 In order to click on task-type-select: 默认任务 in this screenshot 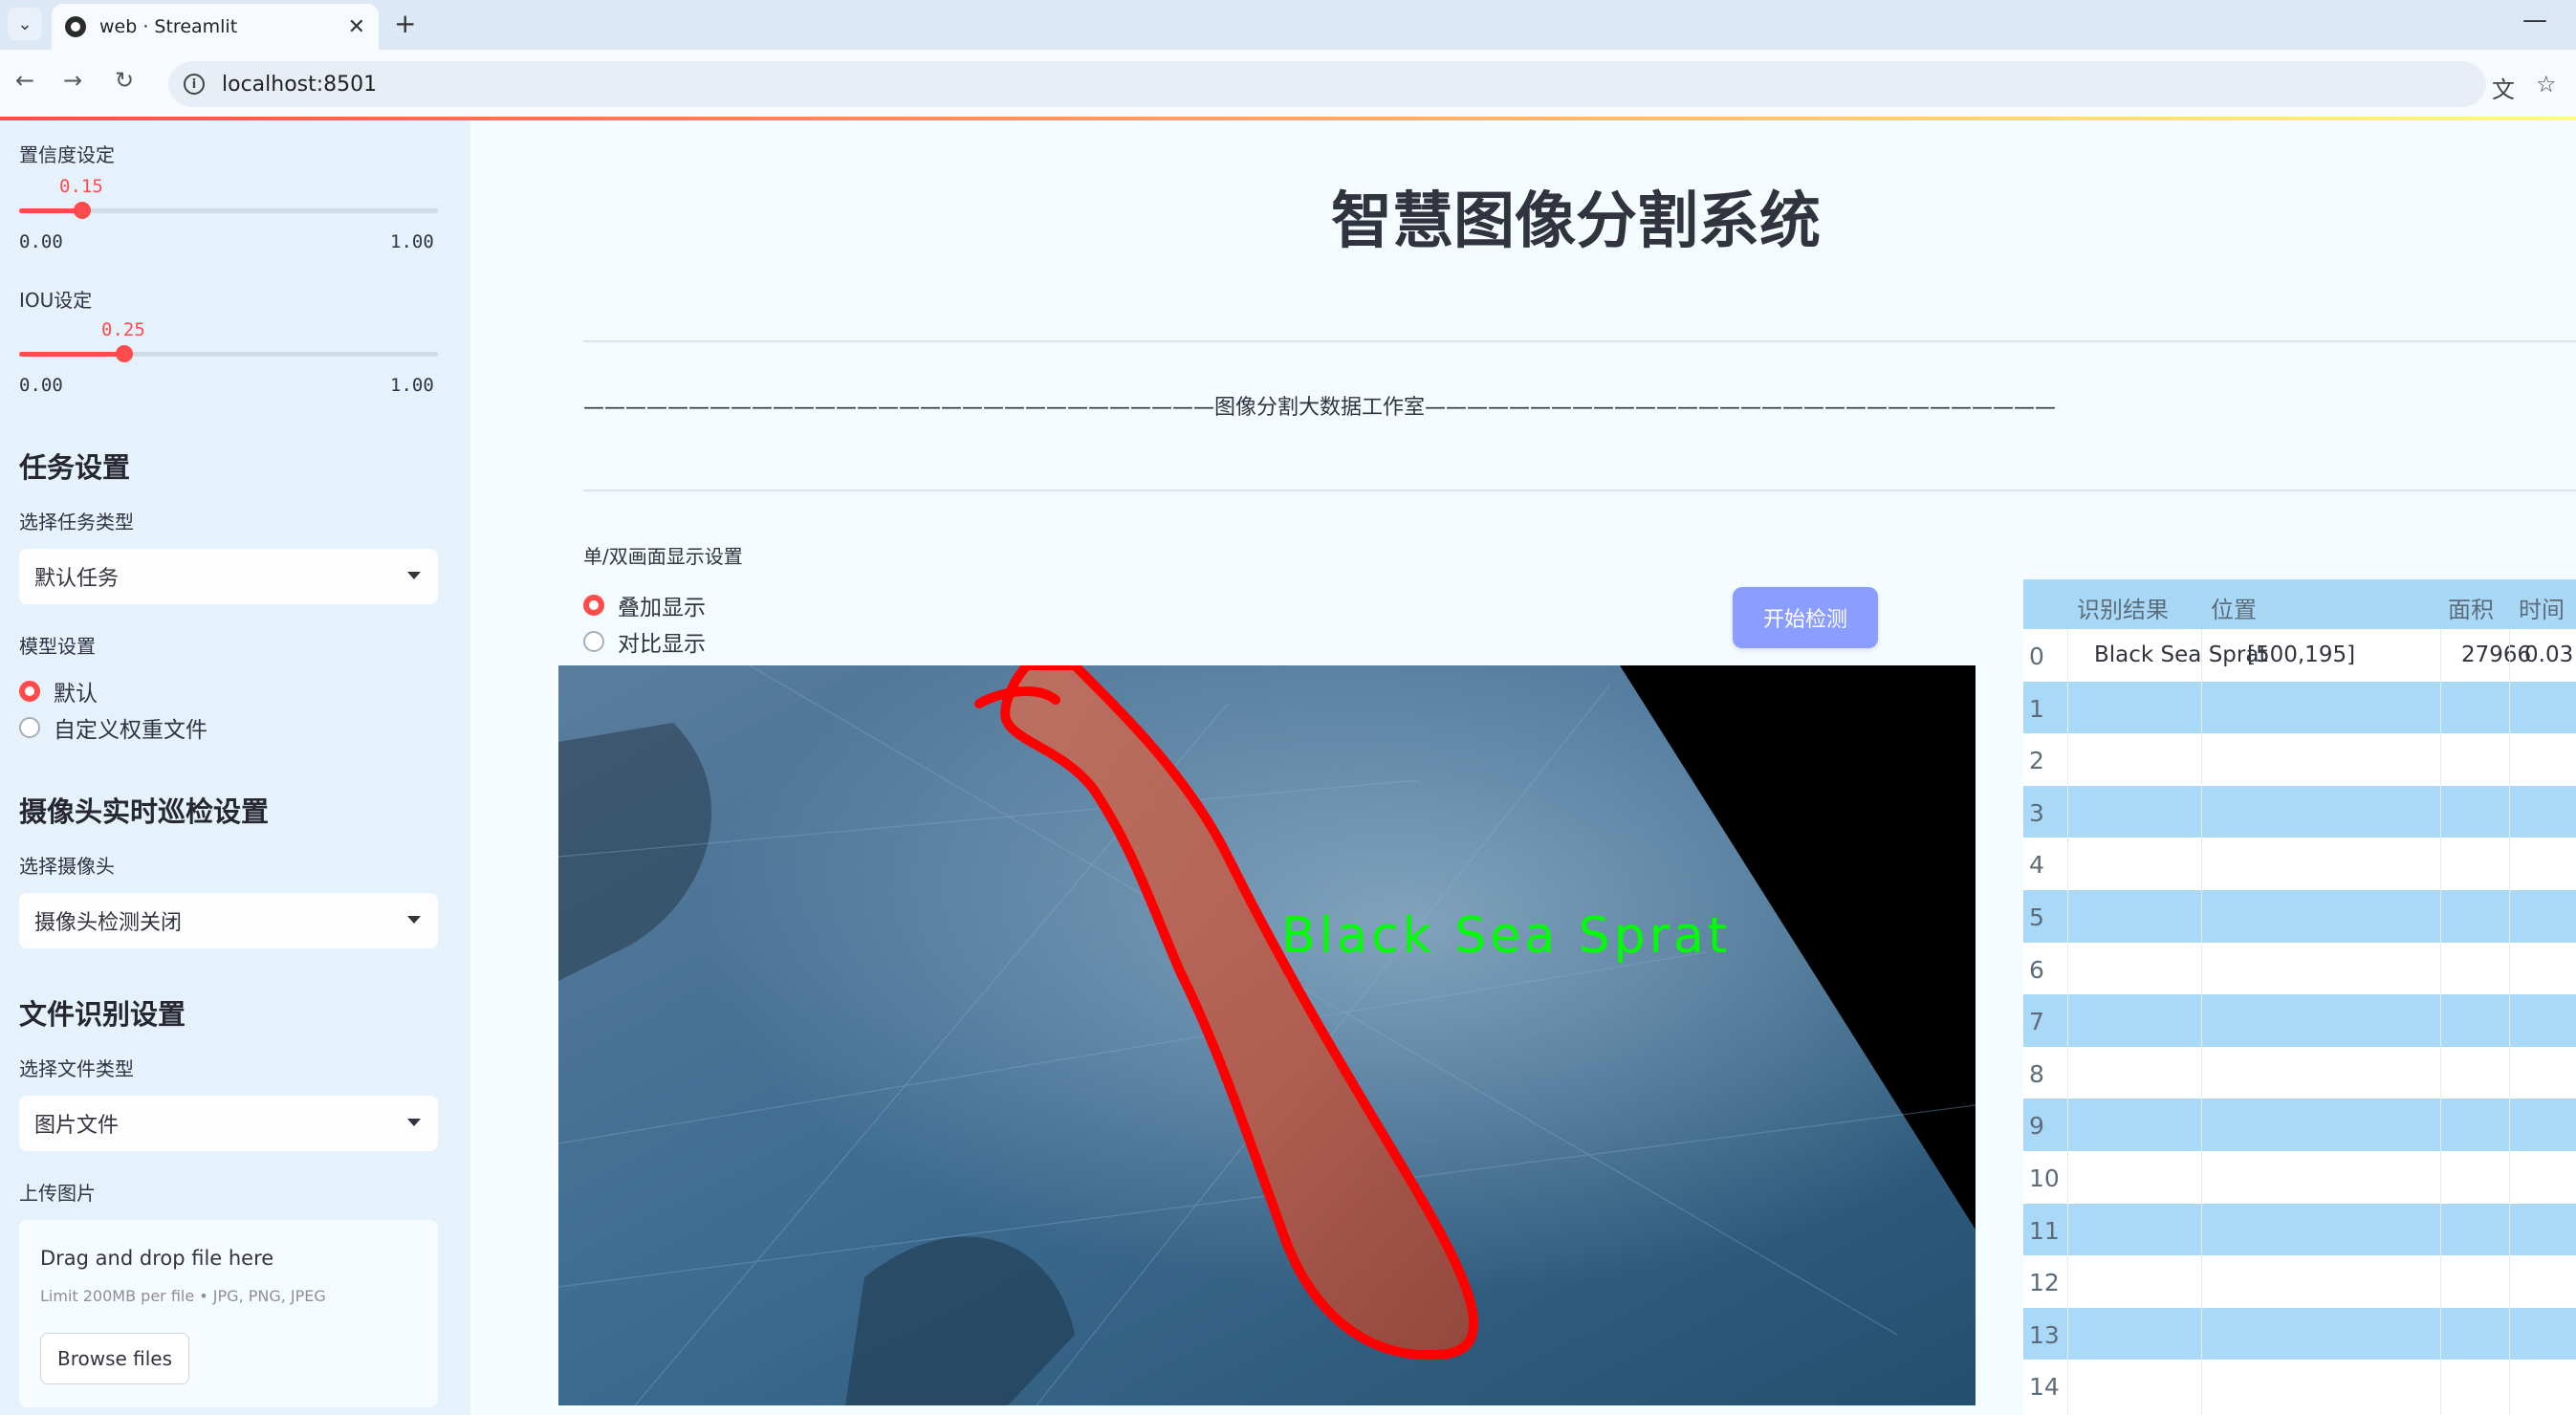, I will do `click(228, 577)`.